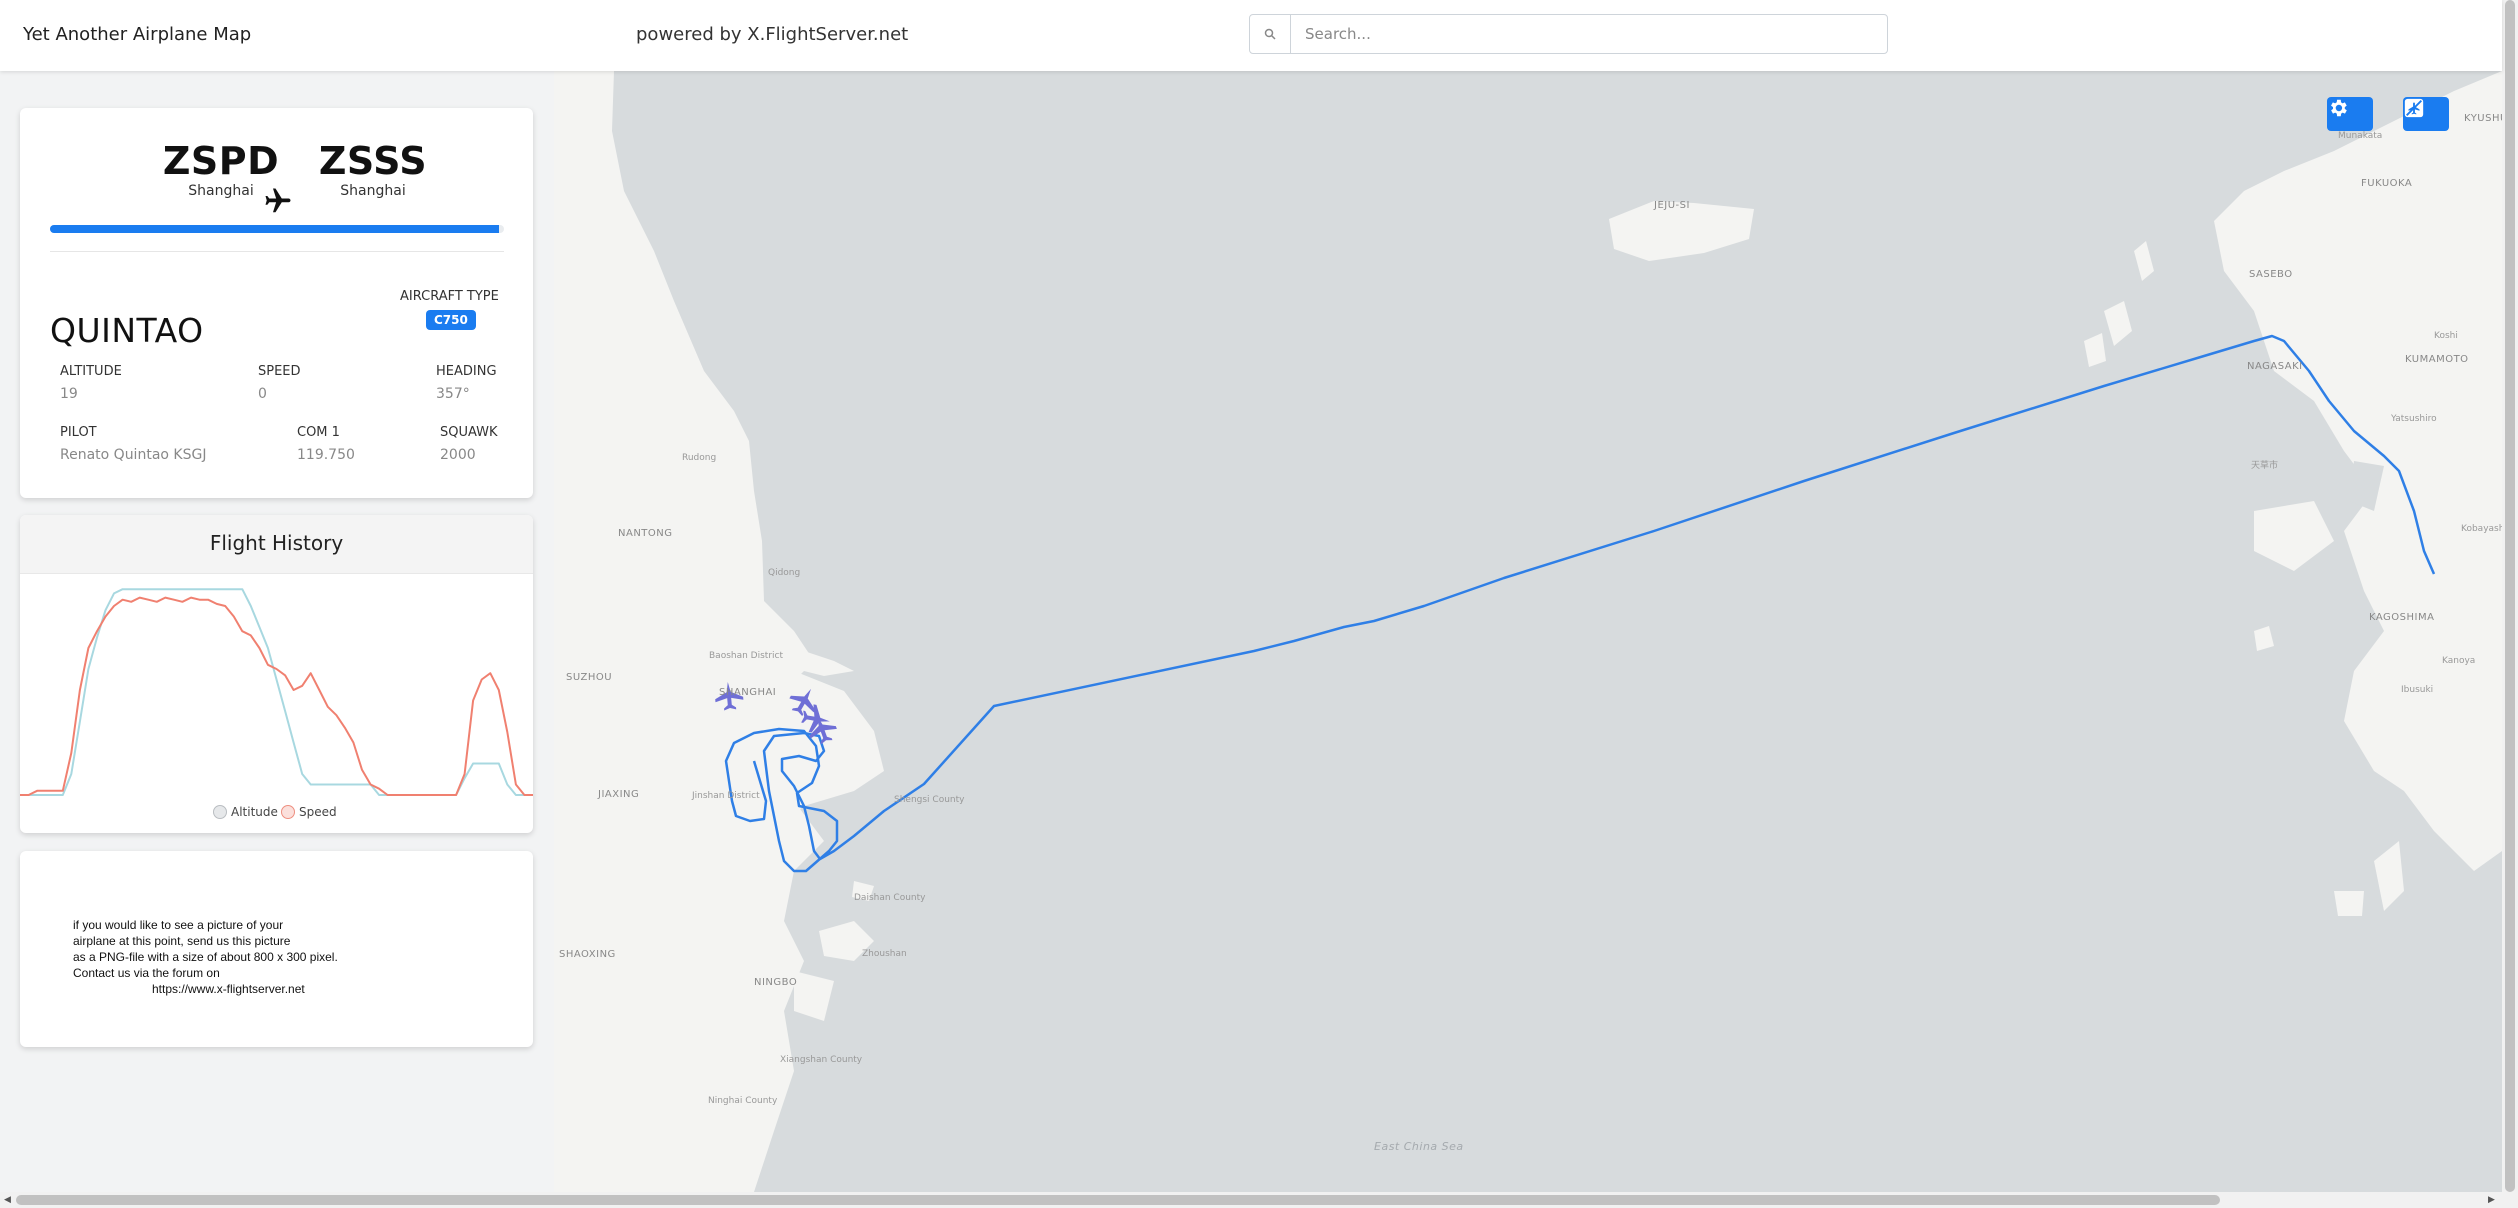 The image size is (2518, 1208). What do you see at coordinates (2446, 336) in the screenshot?
I see `map-label-koshi: Koshi` at bounding box center [2446, 336].